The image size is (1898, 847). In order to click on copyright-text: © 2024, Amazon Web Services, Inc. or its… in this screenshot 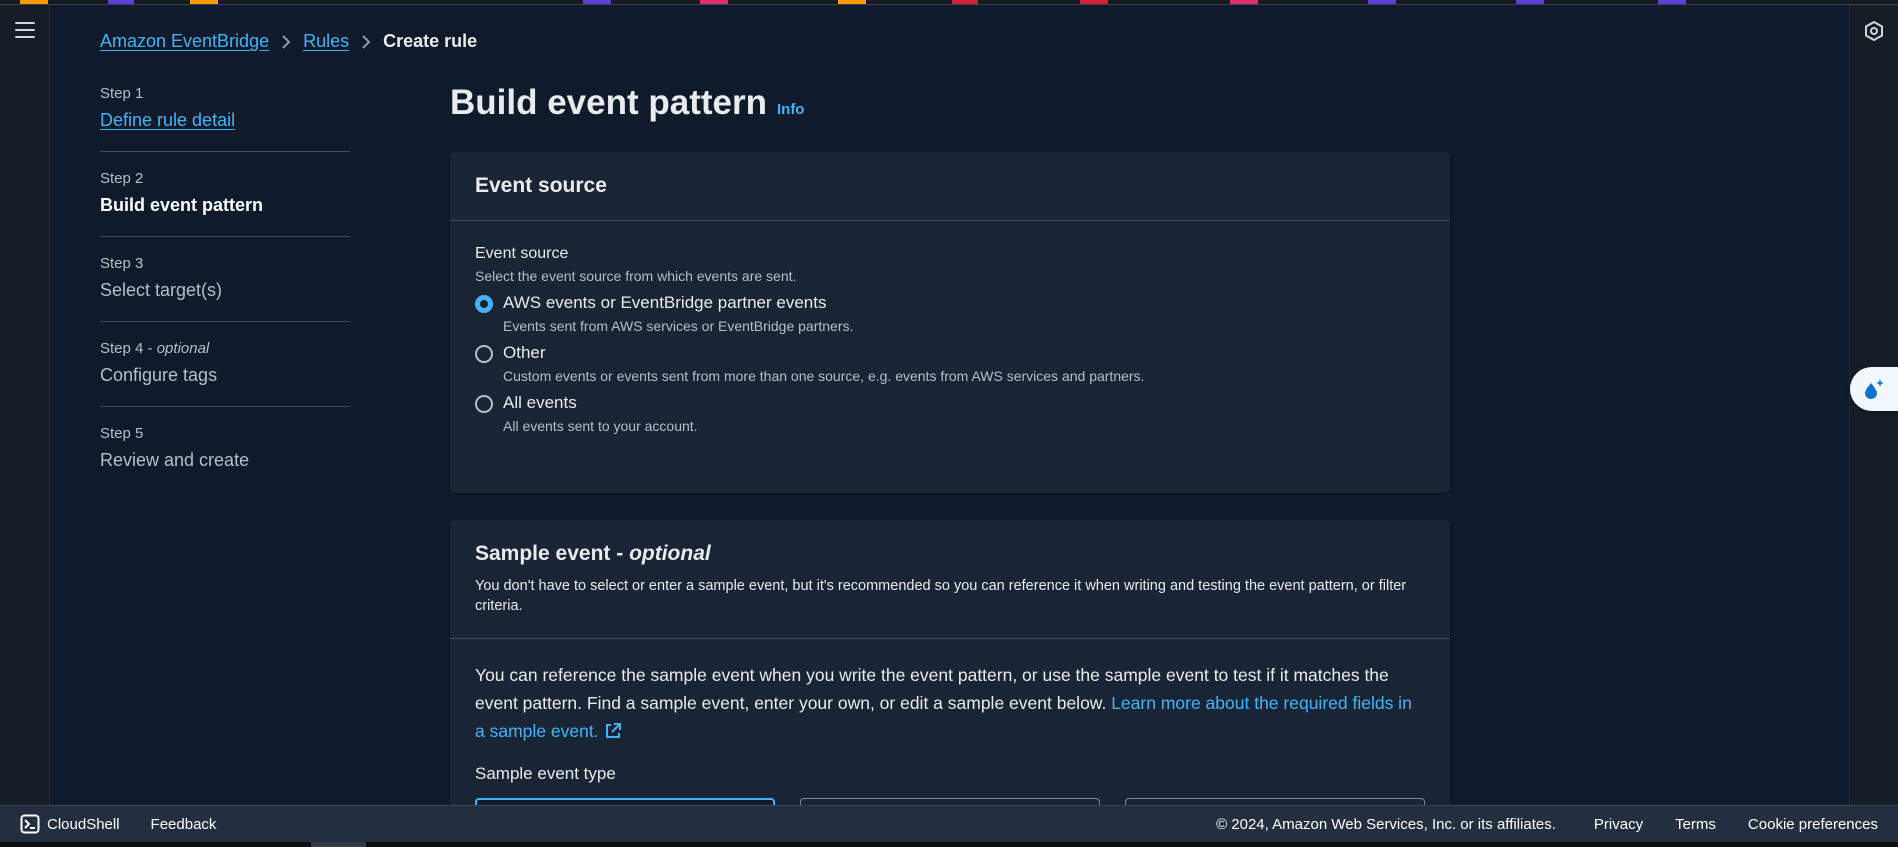, I will do `click(1386, 824)`.